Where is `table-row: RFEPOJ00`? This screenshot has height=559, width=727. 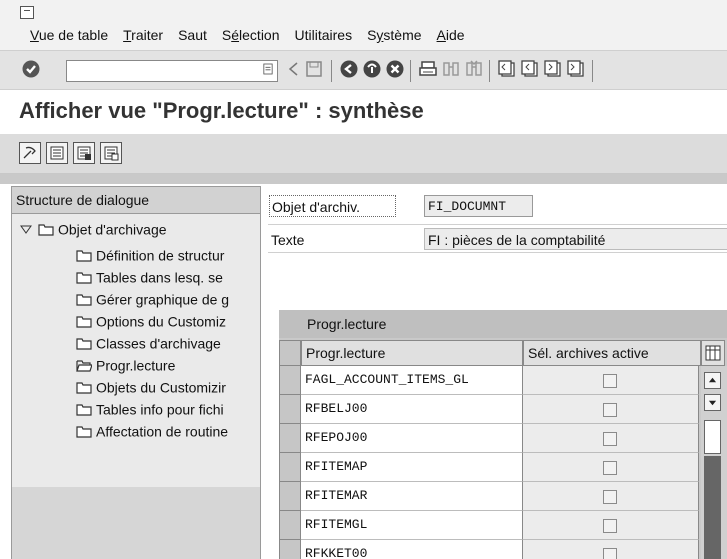 table-row: RFEPOJ00 is located at coordinates (489, 438).